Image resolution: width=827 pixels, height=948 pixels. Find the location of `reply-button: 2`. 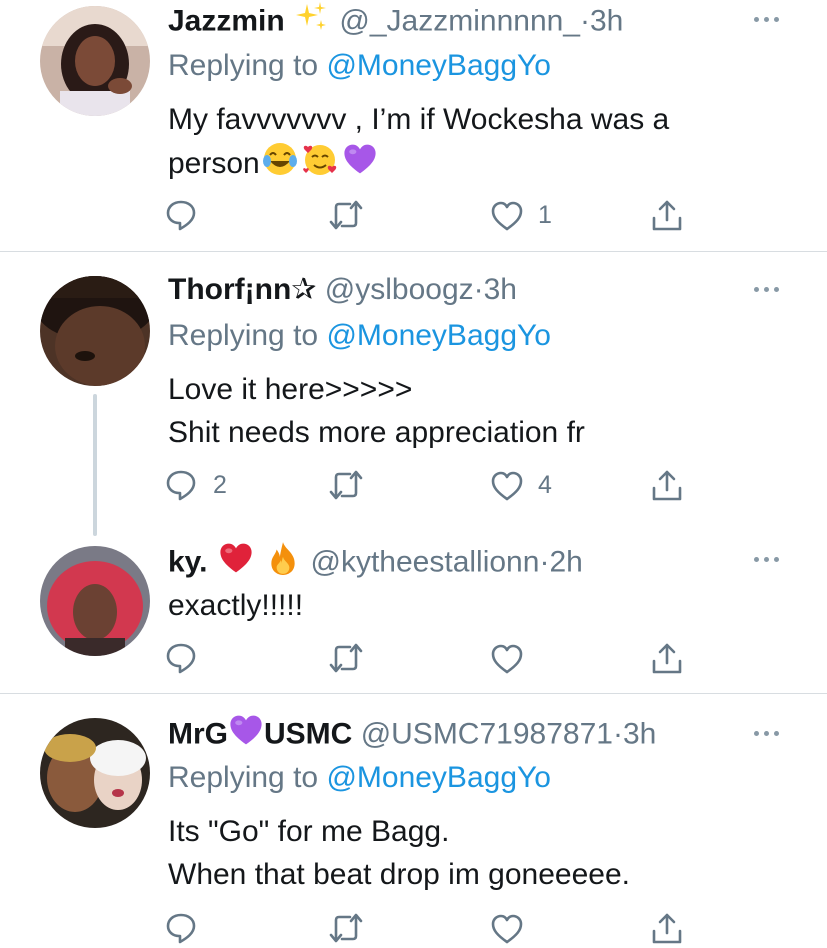

reply-button: 2 is located at coordinates (196, 485).